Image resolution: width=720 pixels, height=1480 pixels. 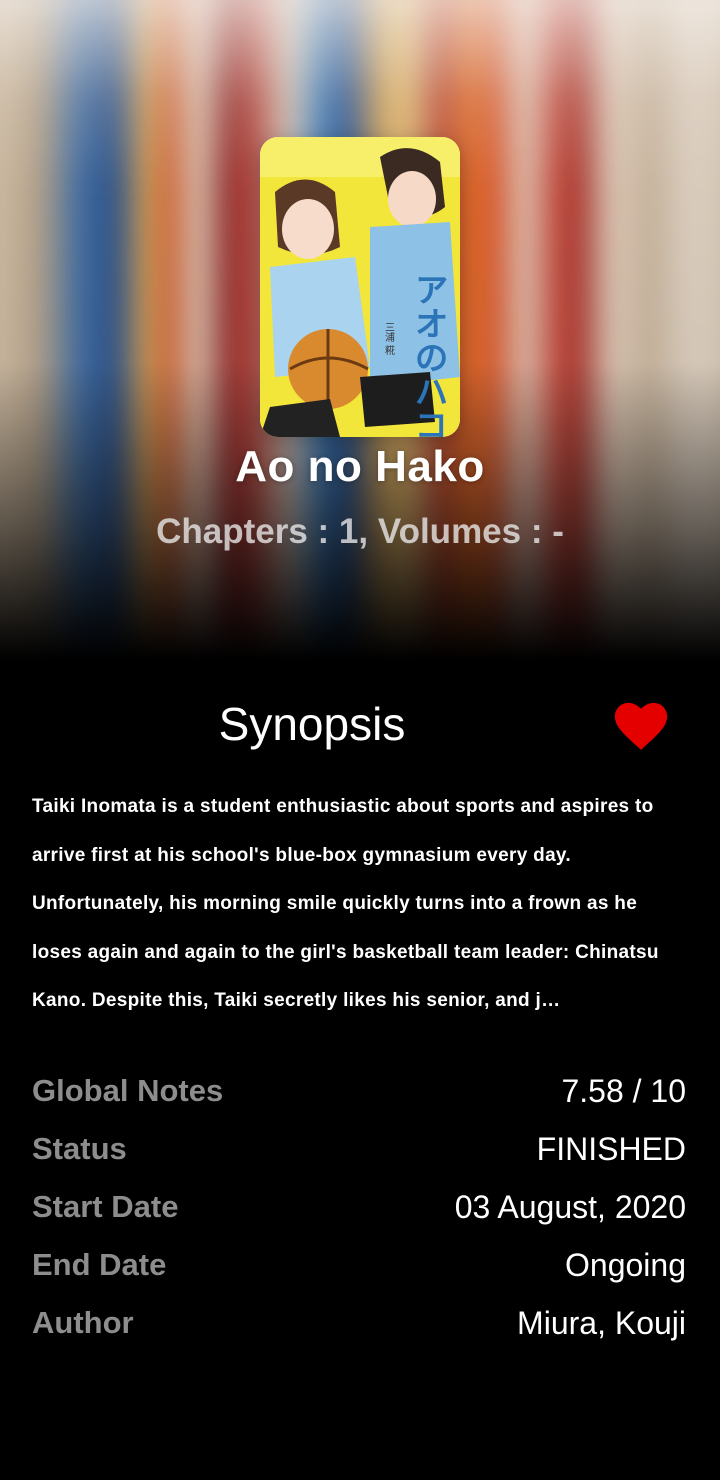 What do you see at coordinates (611, 1148) in the screenshot?
I see `status-value: FINISHED` at bounding box center [611, 1148].